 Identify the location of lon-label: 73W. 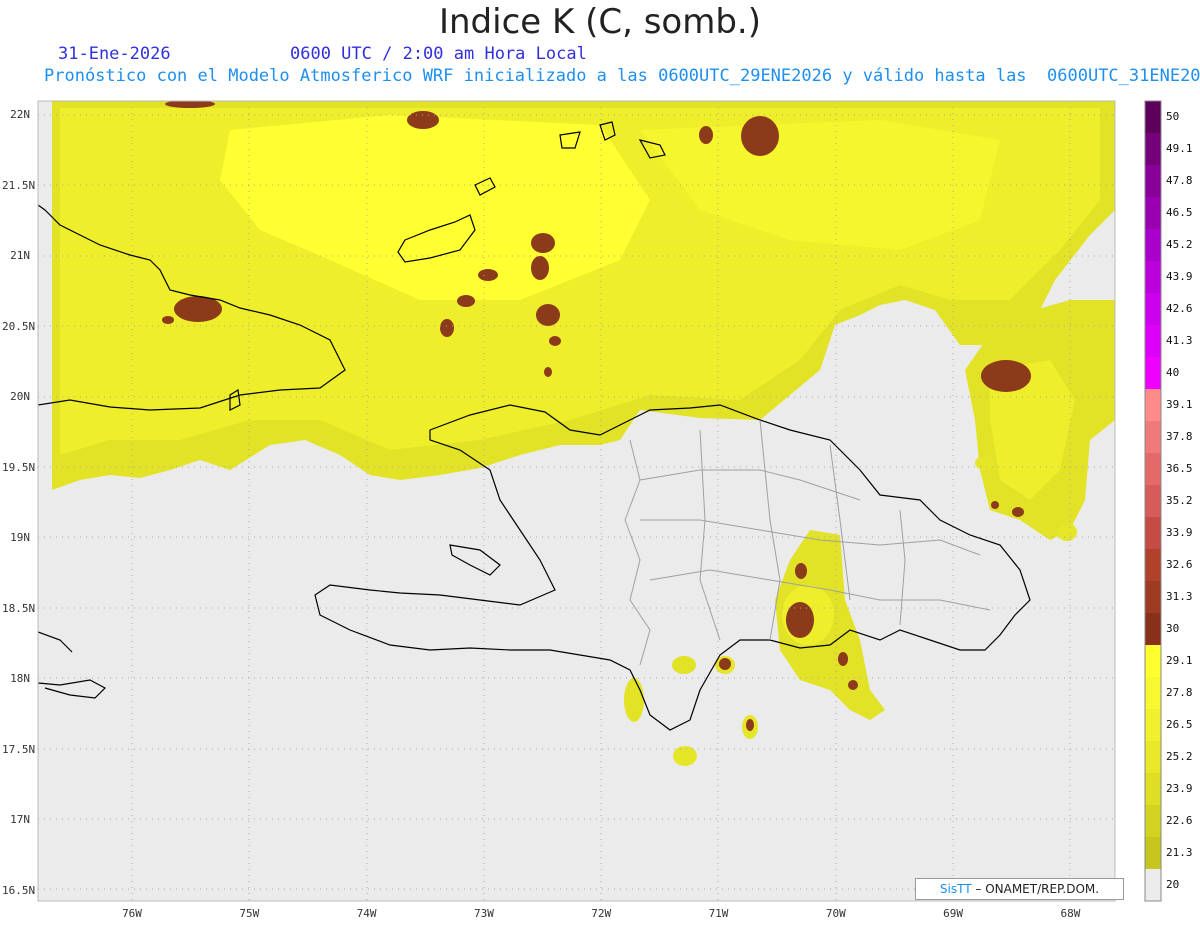
(483, 913).